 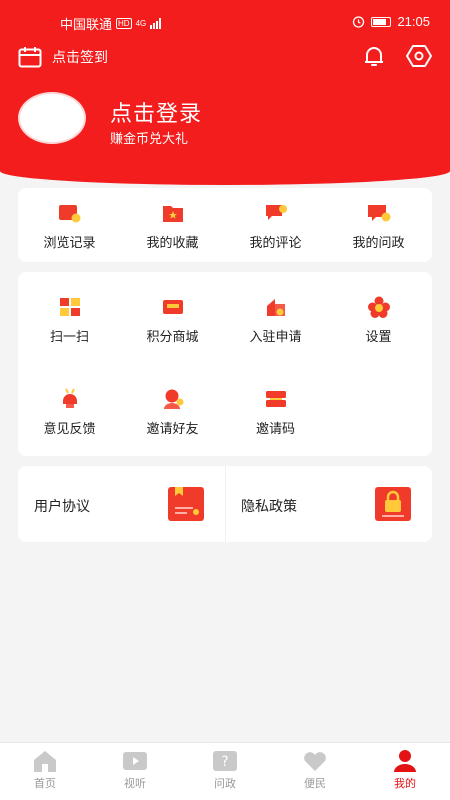 I want to click on apply-label: 入驻申请, so click(x=275, y=336).